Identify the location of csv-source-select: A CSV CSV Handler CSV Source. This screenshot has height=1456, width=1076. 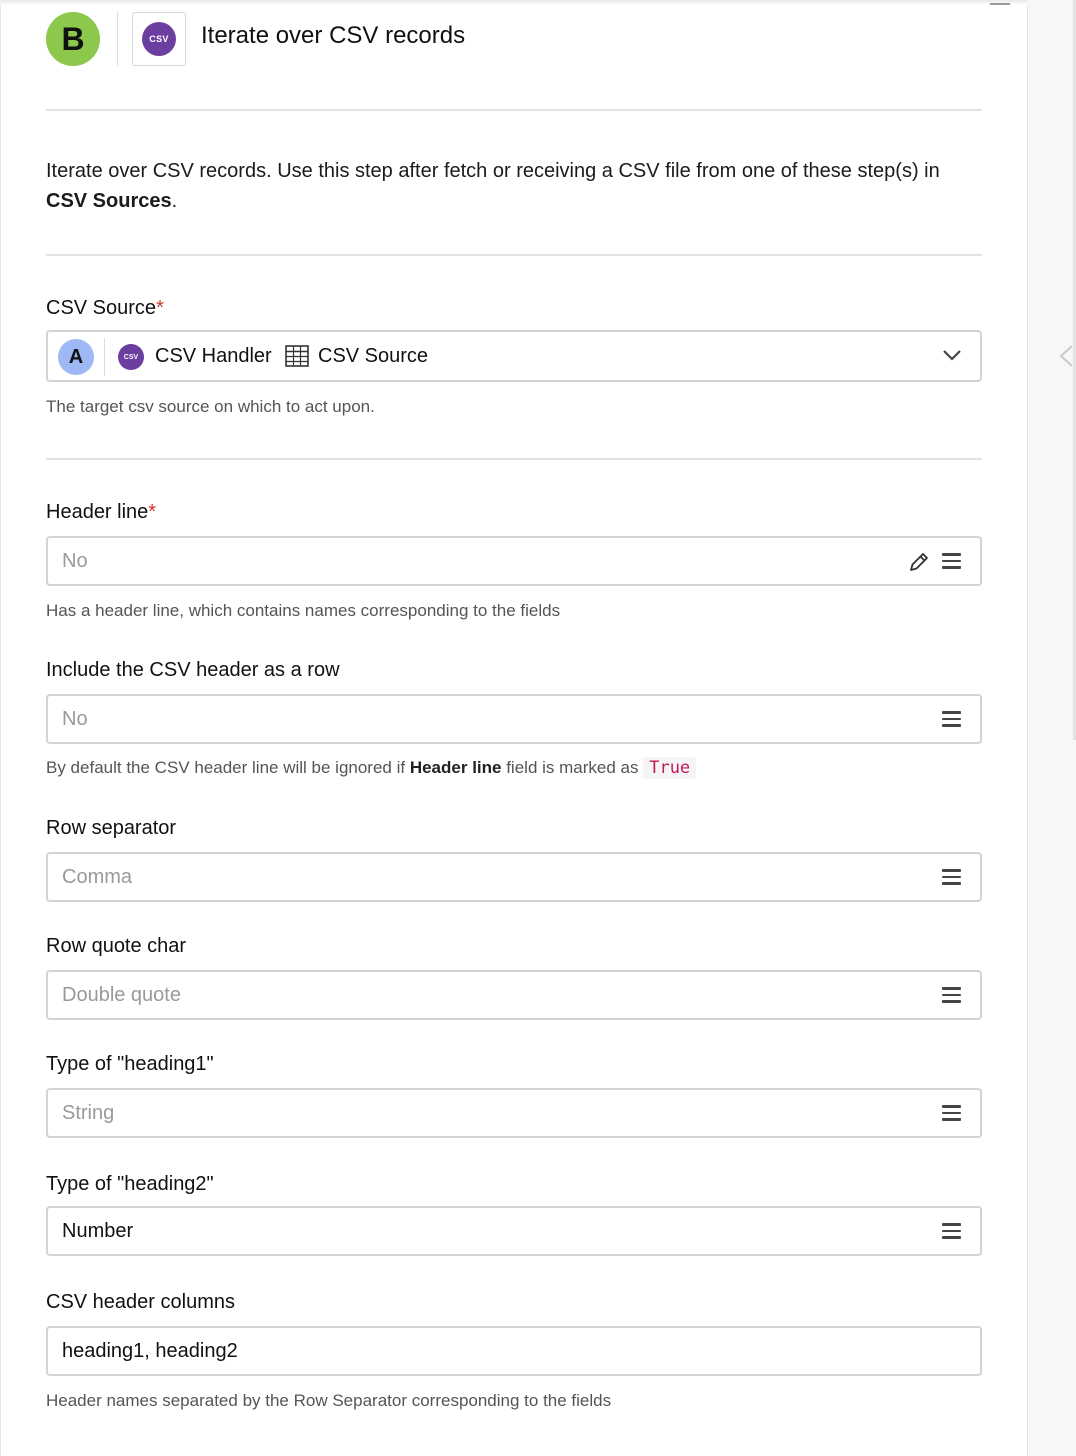
(514, 356).